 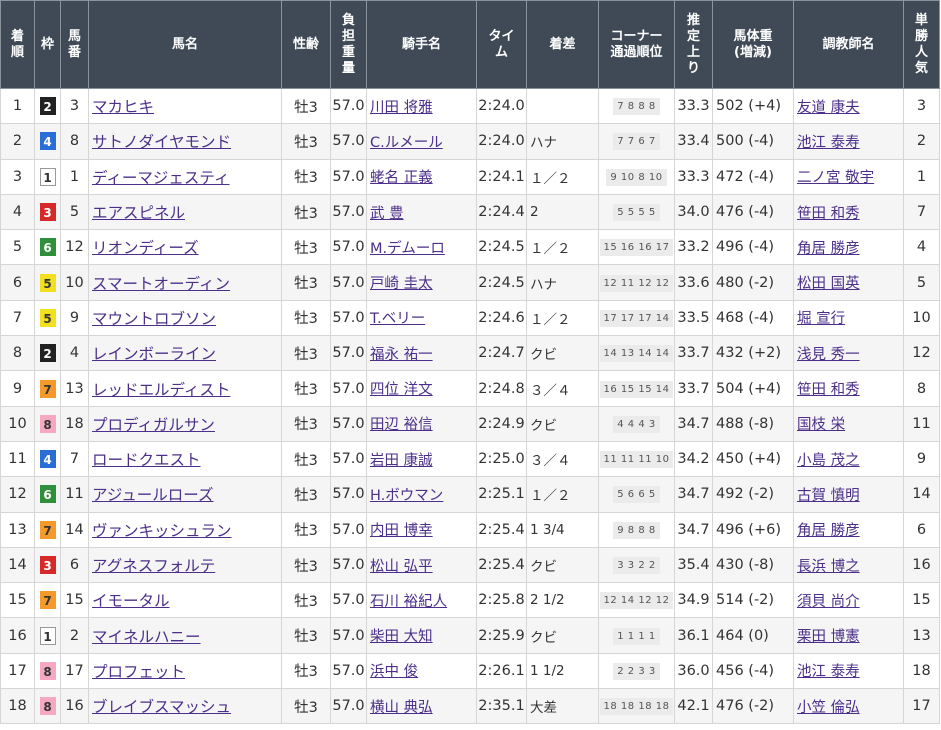 I want to click on trainer-cell-text: 栗田 博憲, so click(x=828, y=637).